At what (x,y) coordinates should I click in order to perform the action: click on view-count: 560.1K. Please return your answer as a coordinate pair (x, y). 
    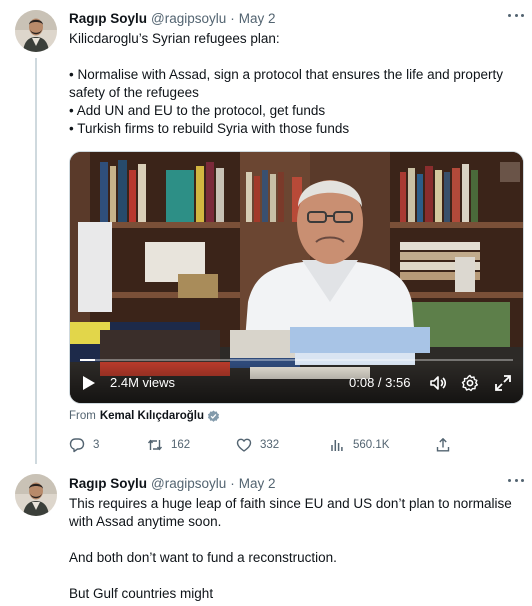
    Looking at the image, I should click on (371, 445).